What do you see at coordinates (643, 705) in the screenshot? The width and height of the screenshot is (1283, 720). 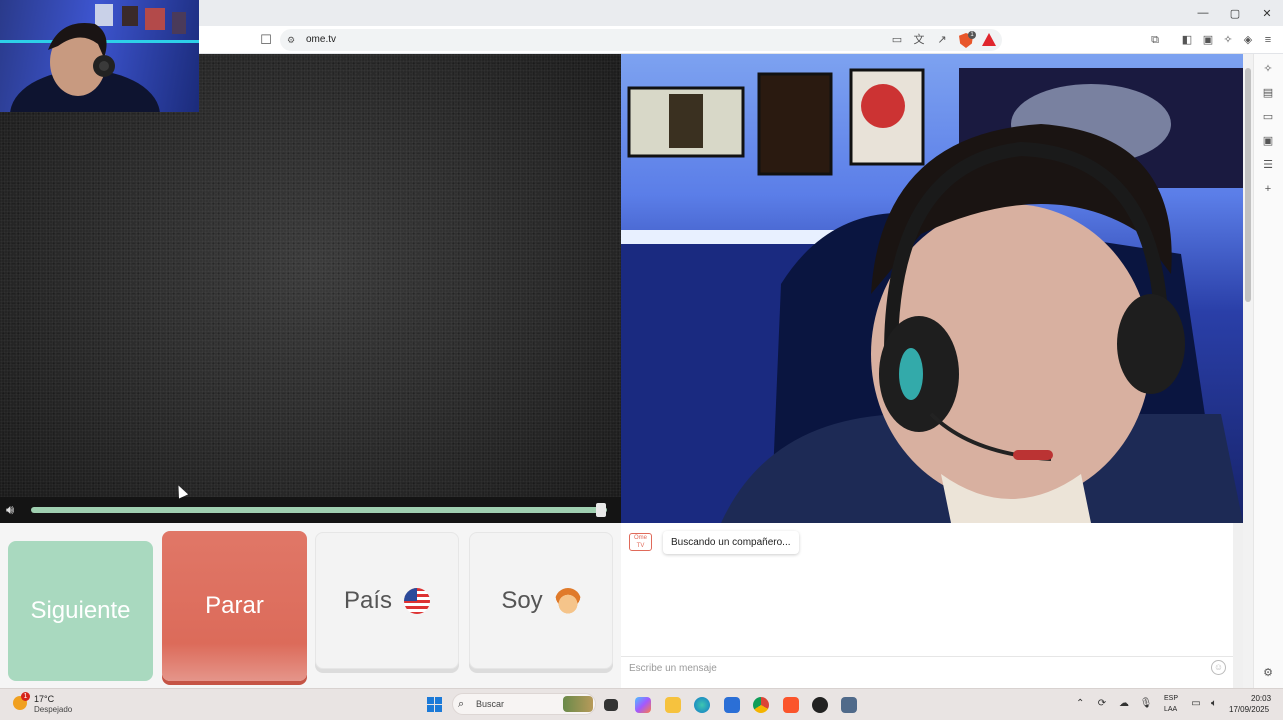 I see `copilot-icon` at bounding box center [643, 705].